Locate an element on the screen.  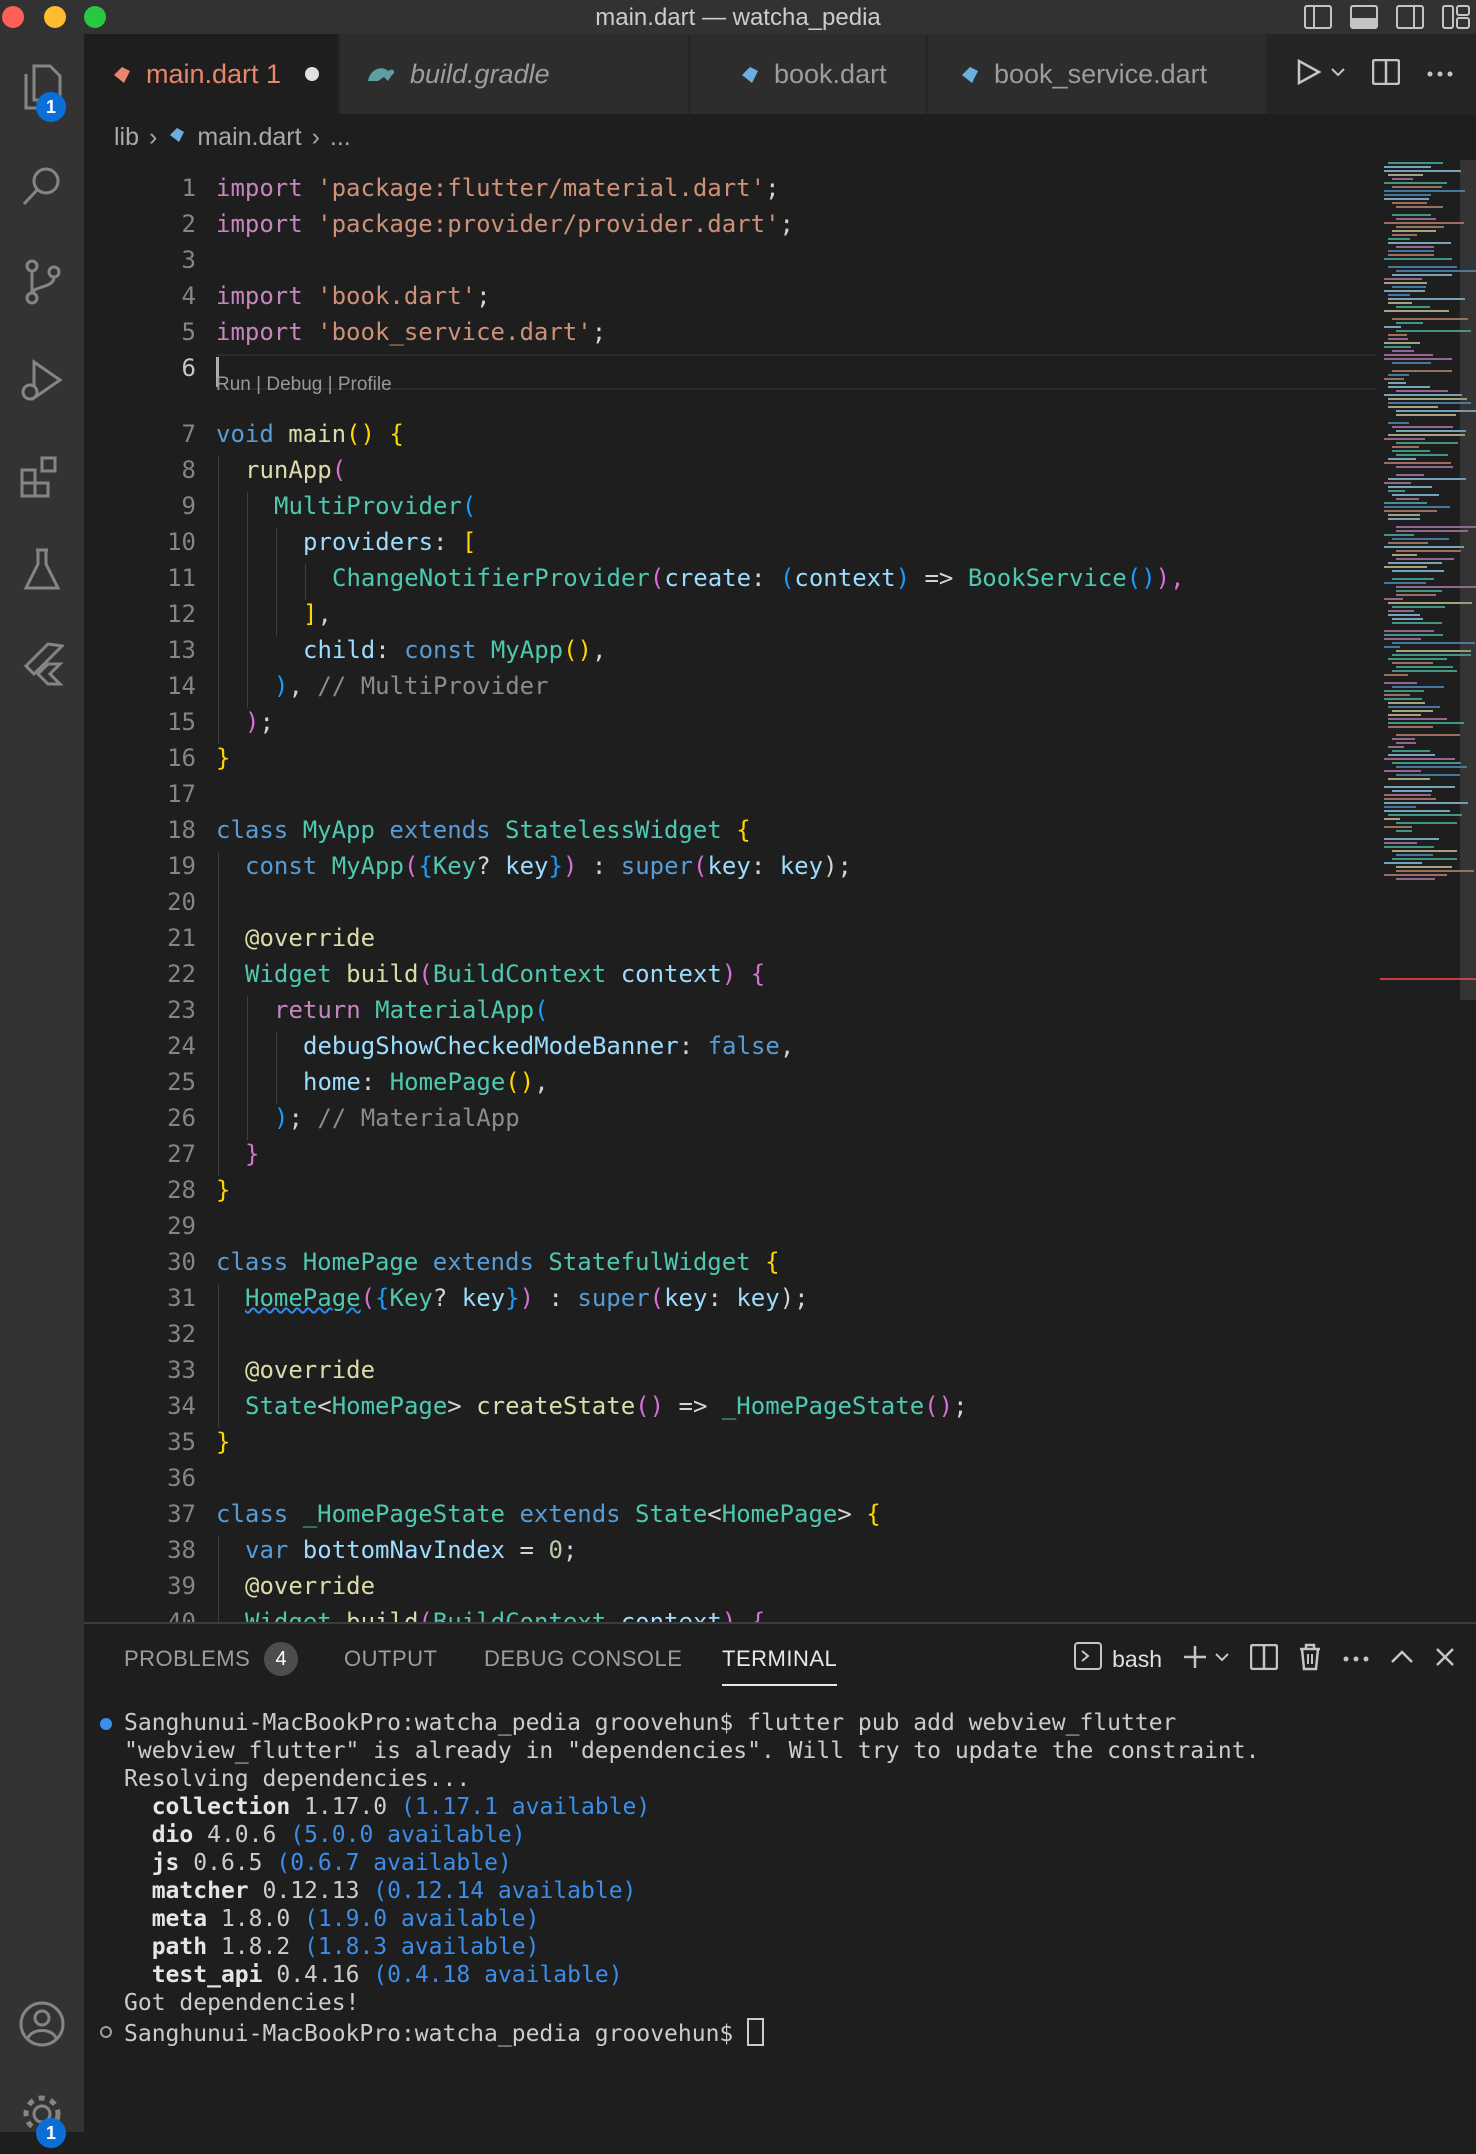
new-terminal-plus-icon is located at coordinates (1195, 1659).